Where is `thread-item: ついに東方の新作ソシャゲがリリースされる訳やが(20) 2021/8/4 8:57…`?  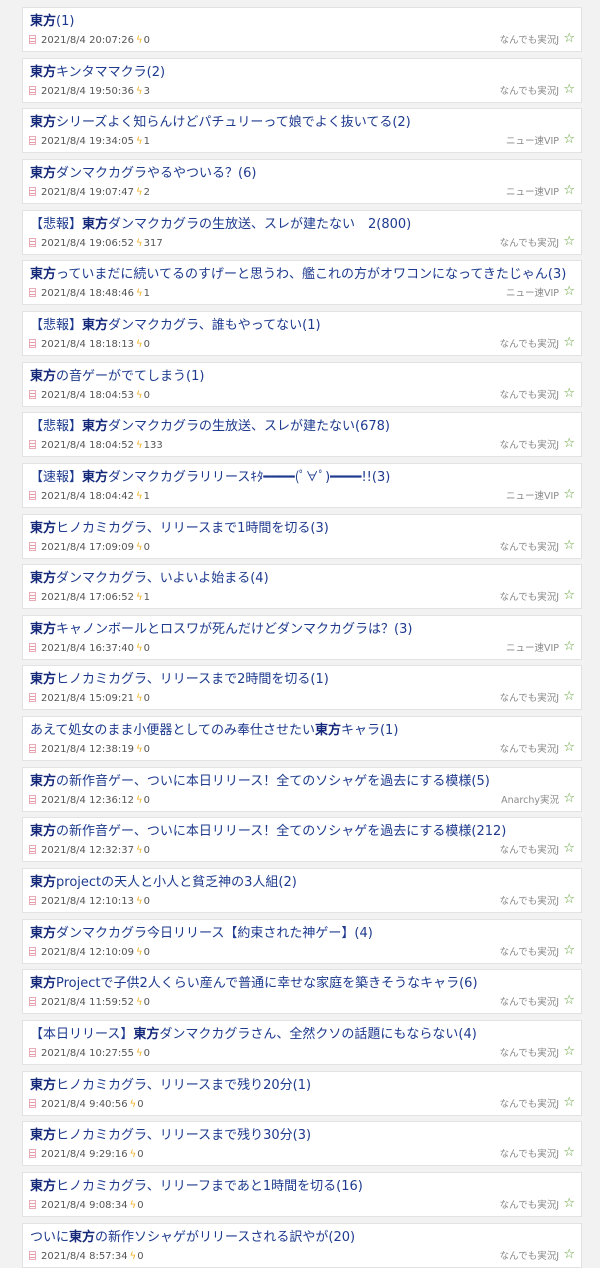 thread-item: ついに東方の新作ソシャゲがリリースされる訳やが(20) 2021/8/4 8:57… is located at coordinates (302, 1245).